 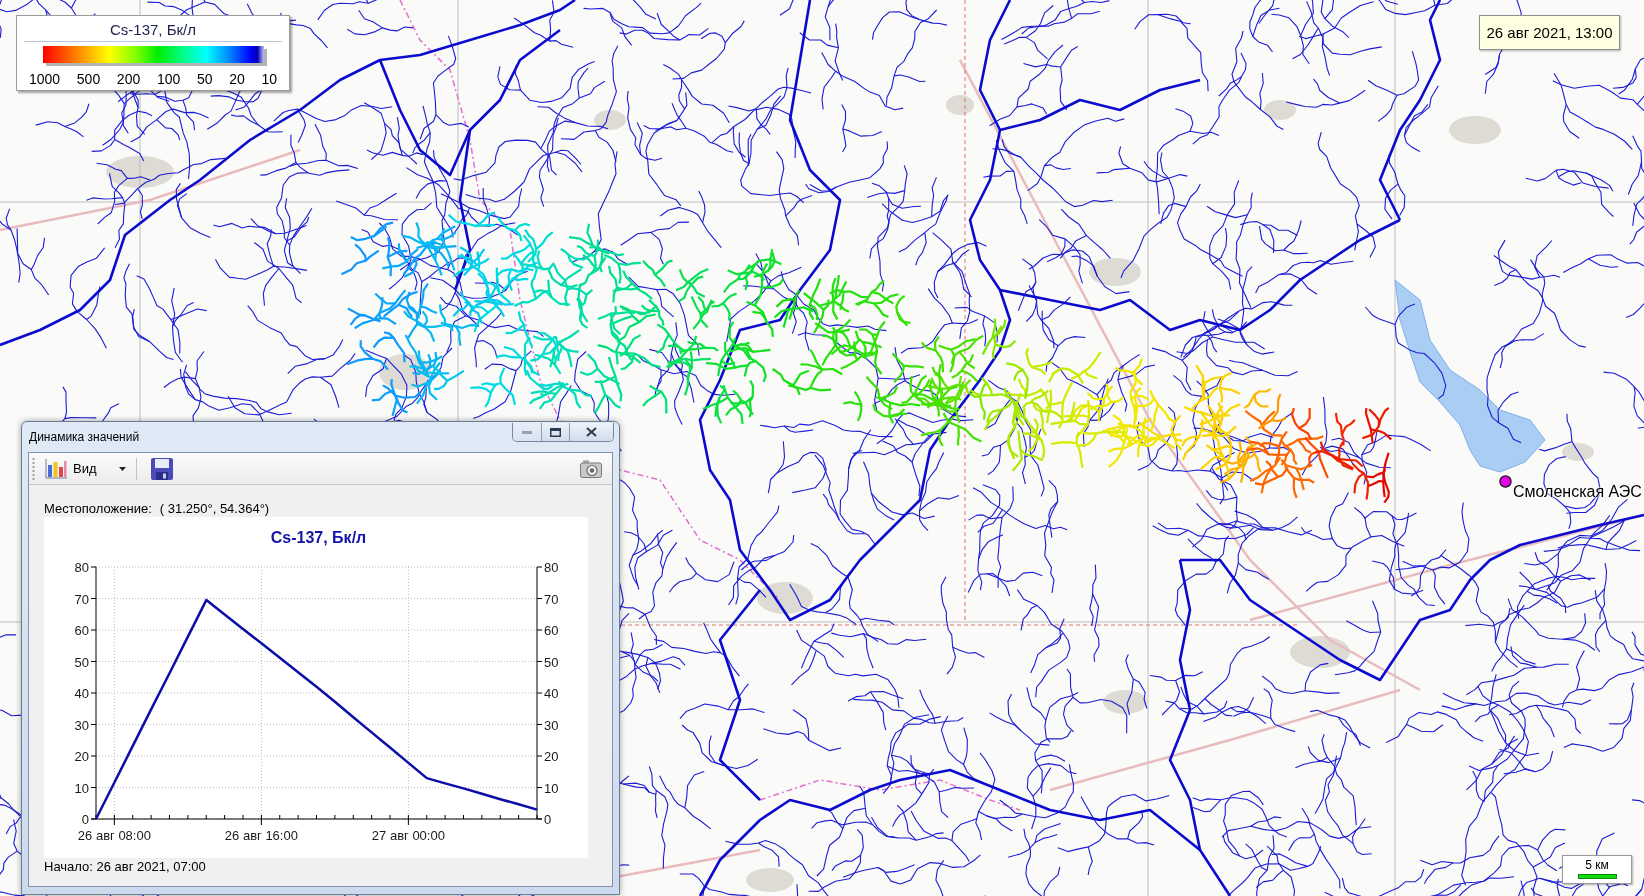 I want to click on minimize-icon, so click(x=527, y=432).